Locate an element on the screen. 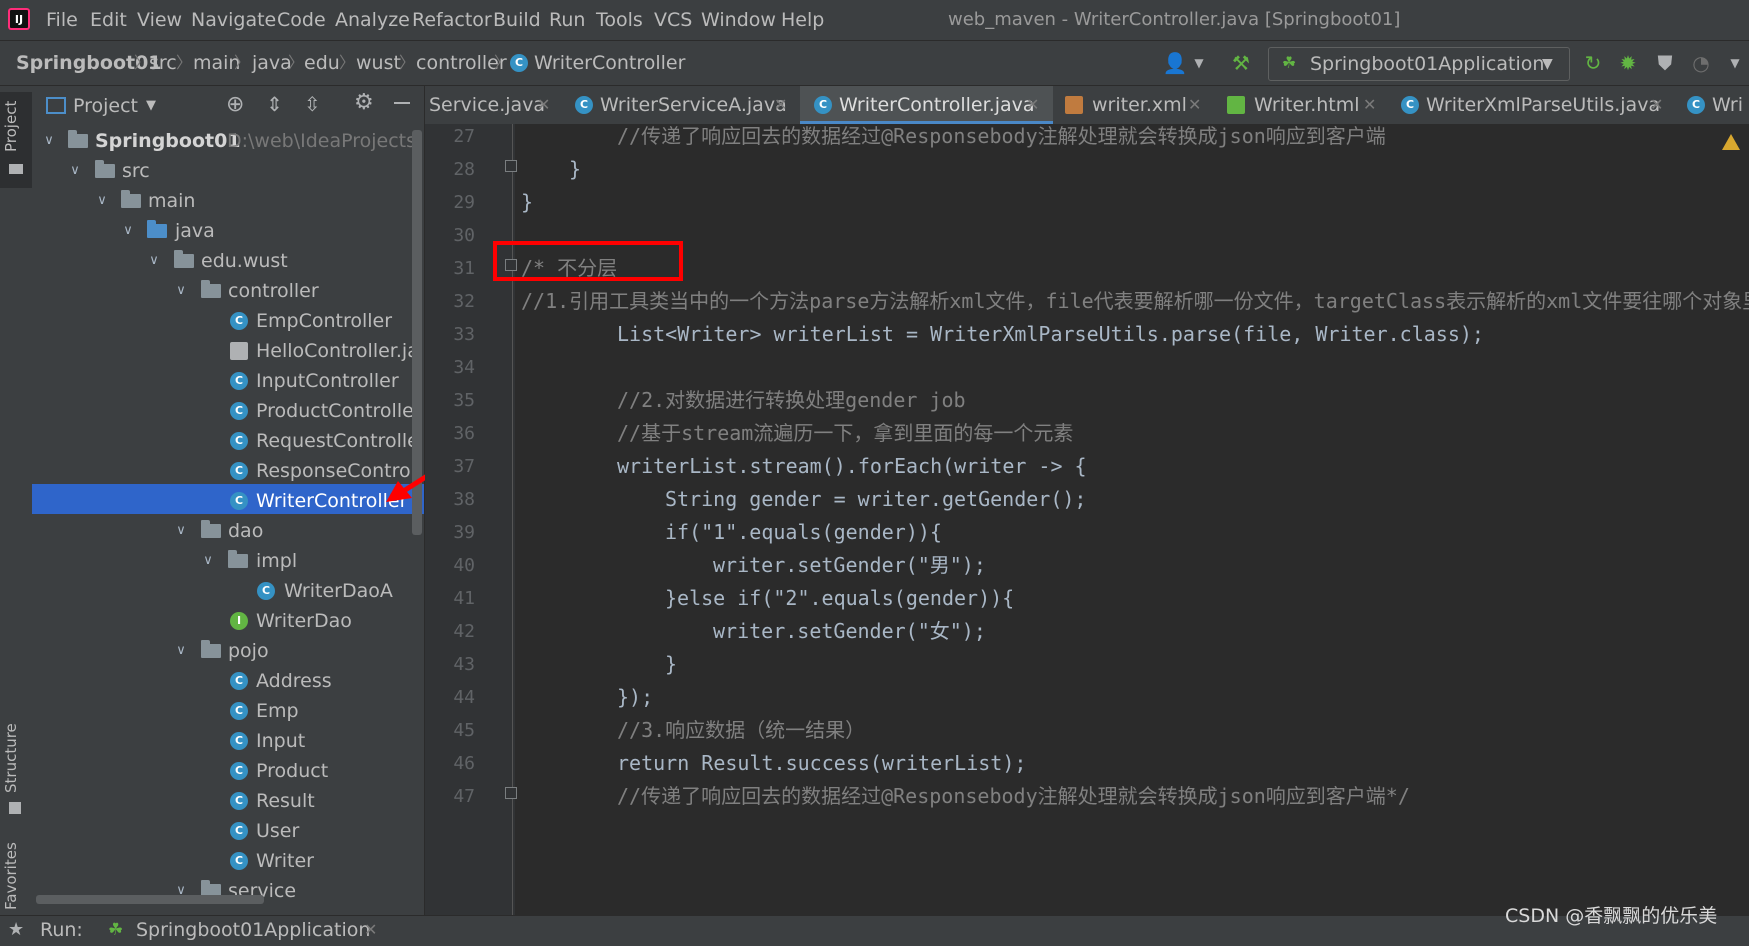 The height and width of the screenshot is (946, 1749). breadcrumb-java: java is located at coordinates (272, 63).